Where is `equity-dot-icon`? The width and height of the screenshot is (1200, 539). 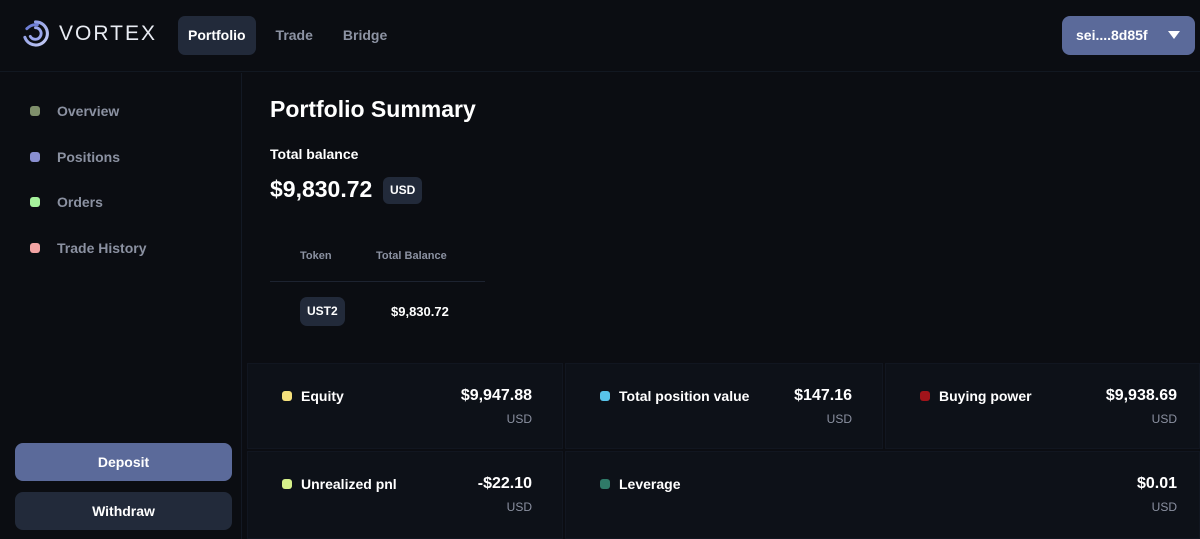
equity-dot-icon is located at coordinates (287, 396).